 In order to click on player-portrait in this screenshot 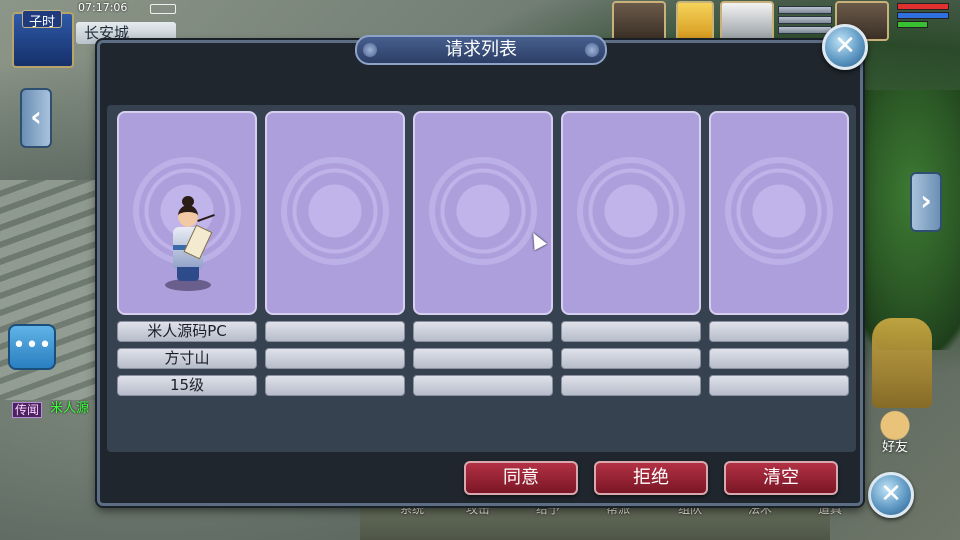, I will do `click(639, 21)`.